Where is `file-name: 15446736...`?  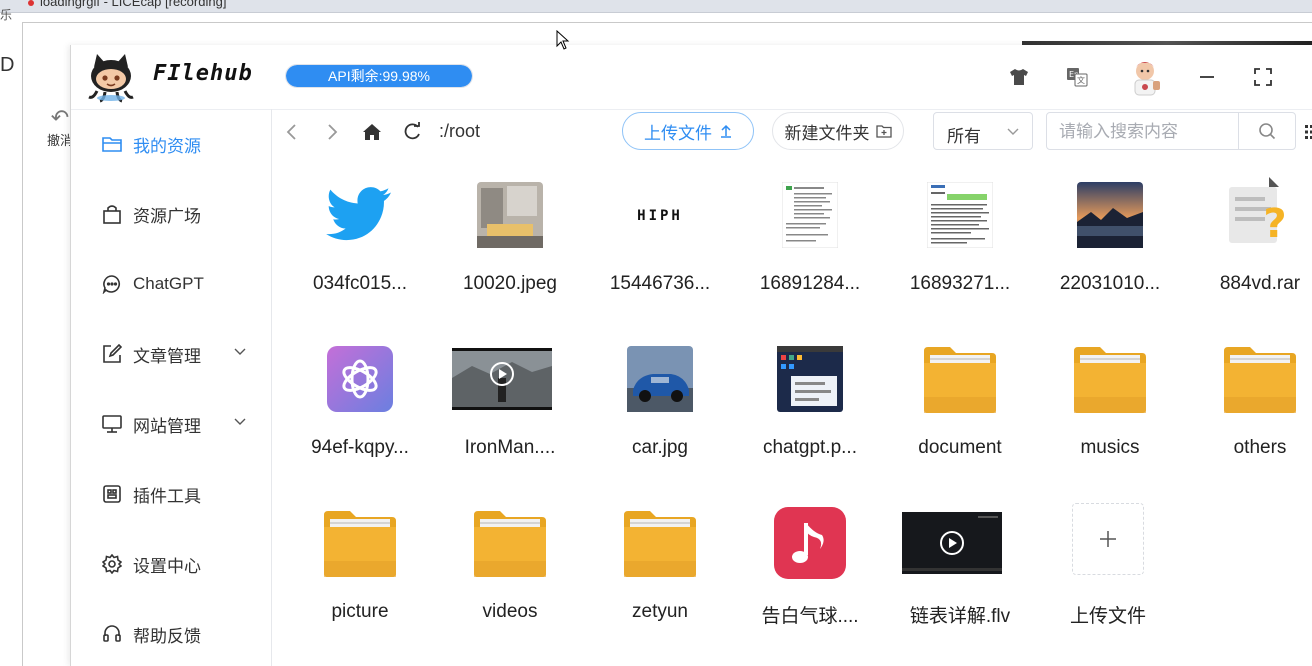 file-name: 15446736... is located at coordinates (660, 283).